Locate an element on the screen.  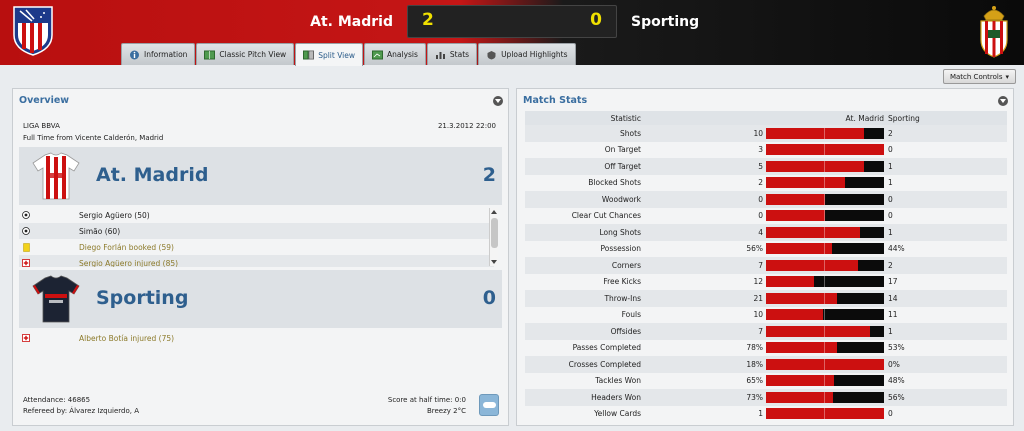
table-row: Blocked Shots 2 1 is located at coordinates (766, 183).